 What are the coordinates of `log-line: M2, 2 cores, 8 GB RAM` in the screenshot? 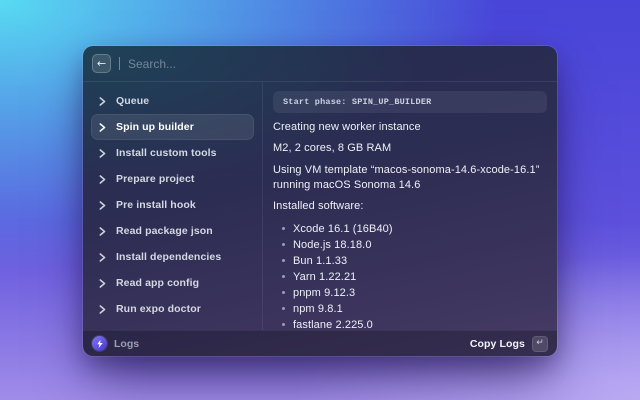 It's located at (332, 148).